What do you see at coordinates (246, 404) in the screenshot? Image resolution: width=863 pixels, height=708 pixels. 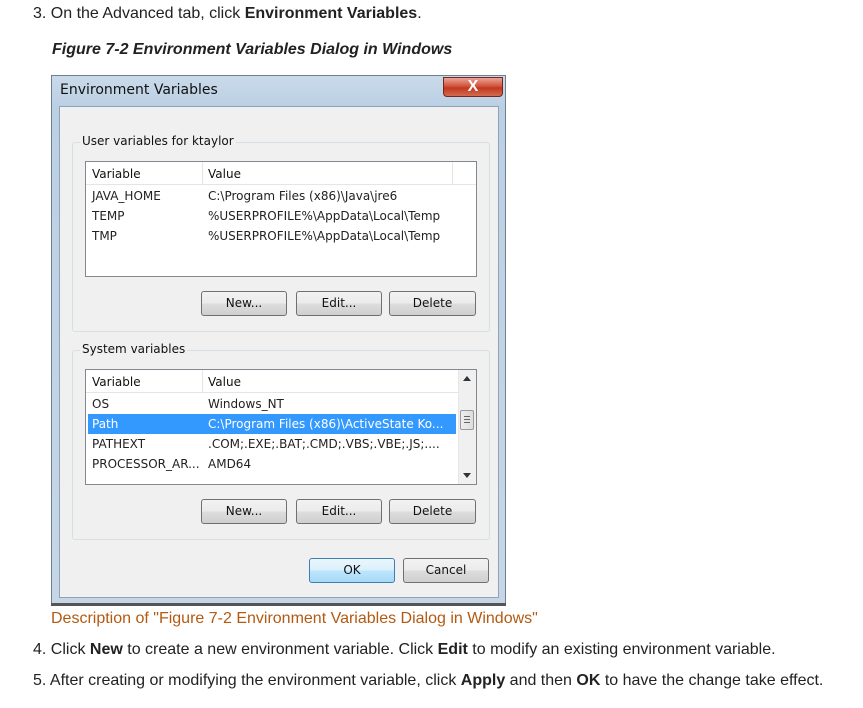 I see `value-cell: Windows_NT` at bounding box center [246, 404].